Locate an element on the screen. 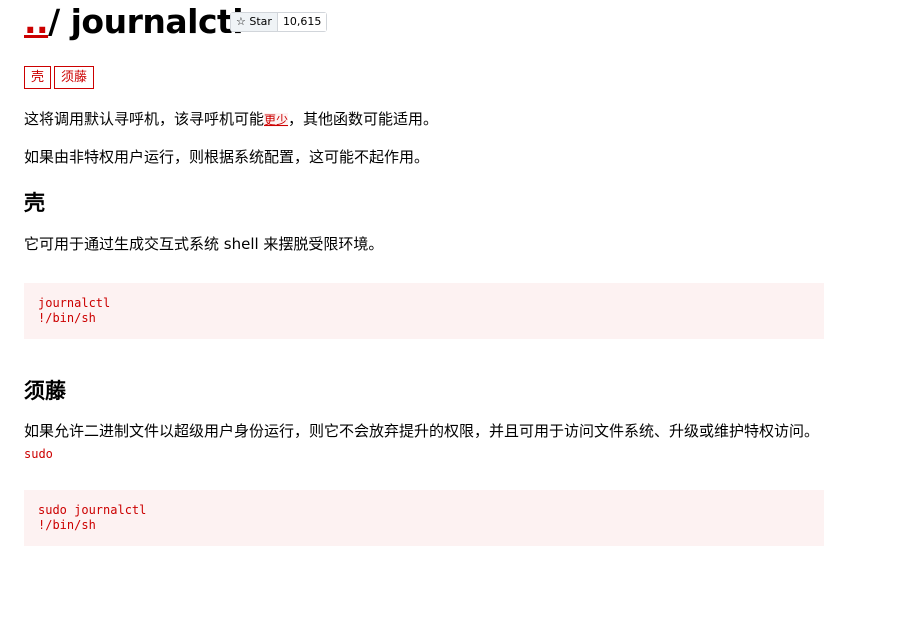 This screenshot has width=919, height=638. code-block-shell: journalctl !/bin/sh is located at coordinates (424, 311).